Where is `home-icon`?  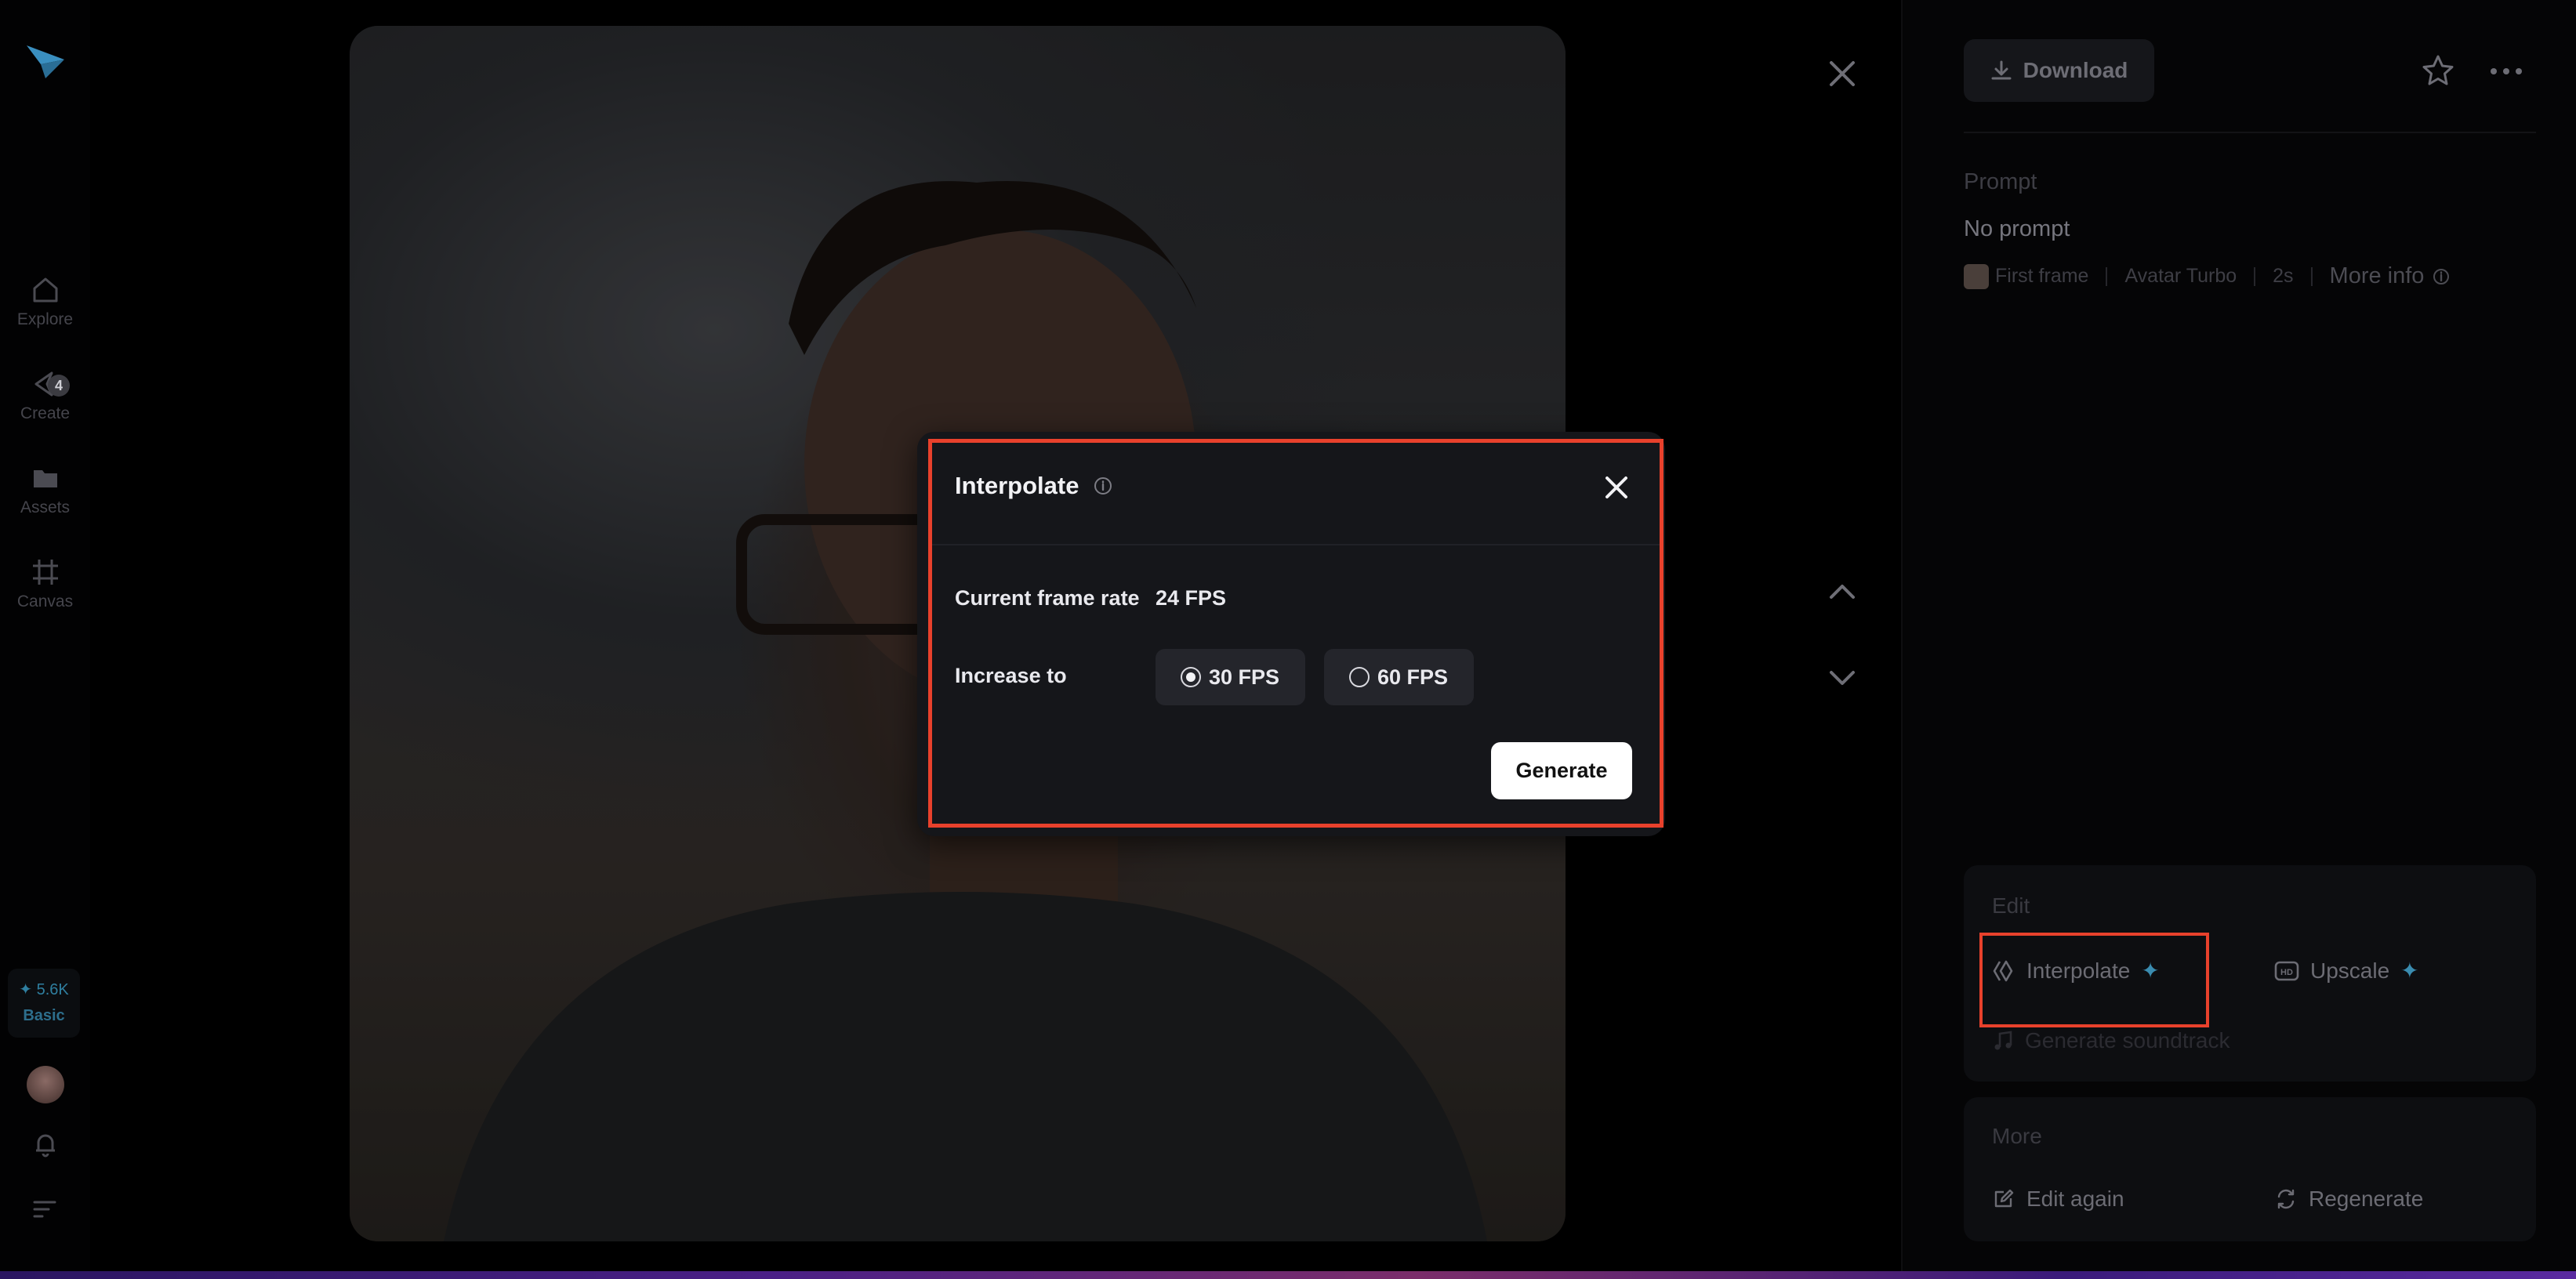 home-icon is located at coordinates (45, 290).